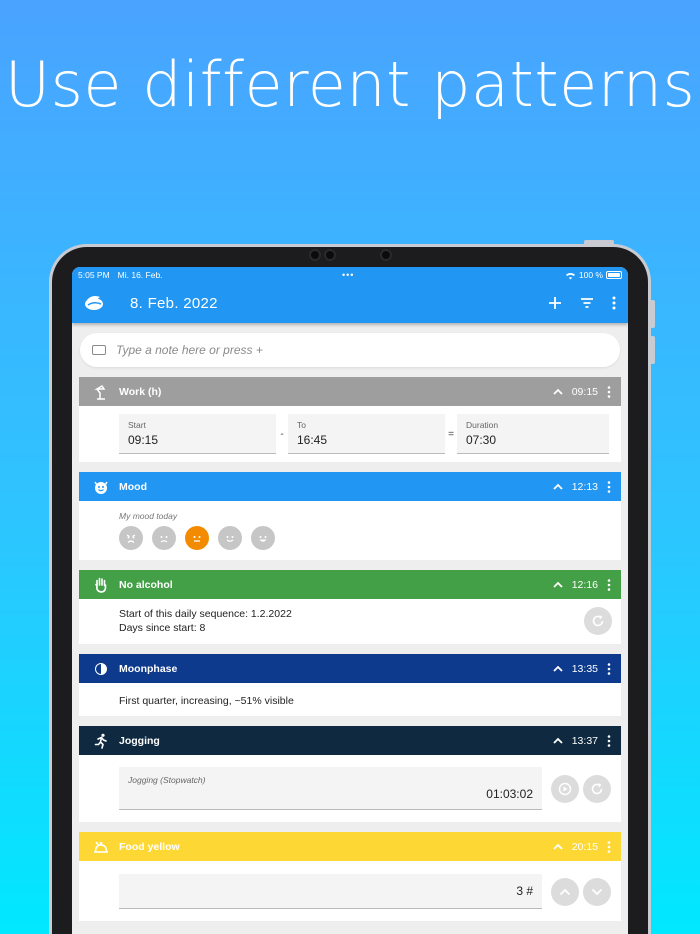 The width and height of the screenshot is (700, 934). What do you see at coordinates (148, 516) in the screenshot?
I see `mood-prompt: My mood today` at bounding box center [148, 516].